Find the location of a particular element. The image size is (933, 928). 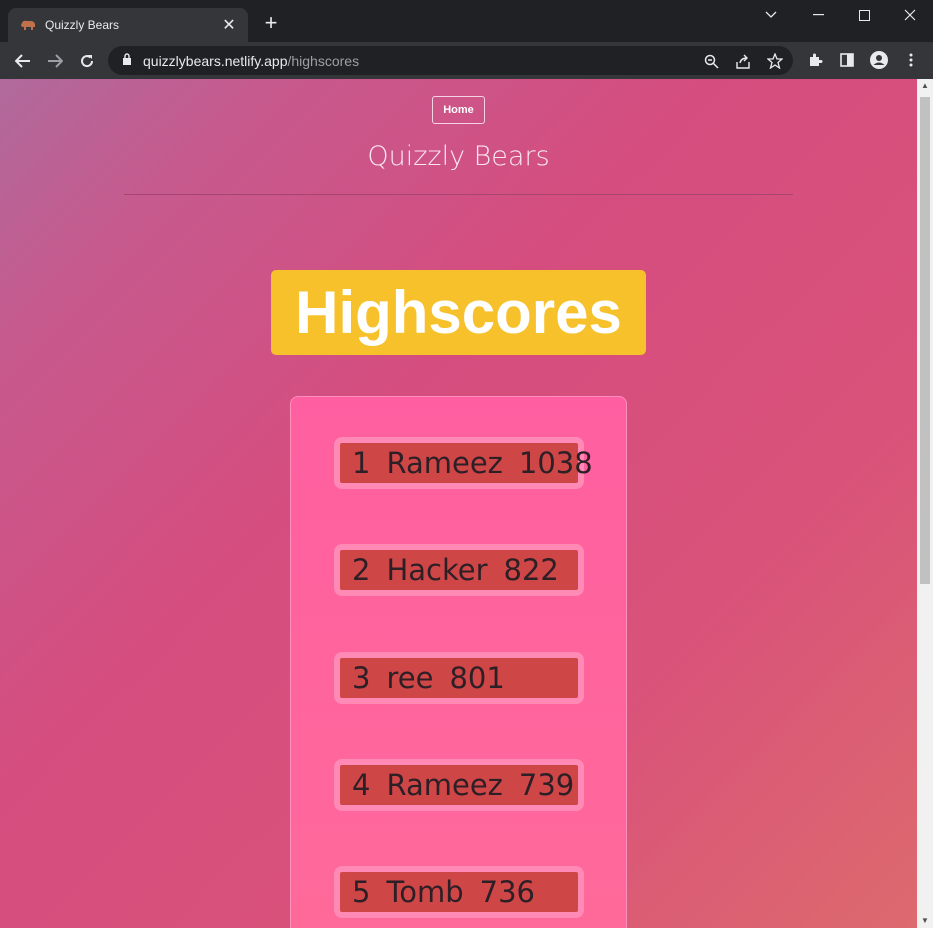

score-rank: 1 is located at coordinates (361, 463).